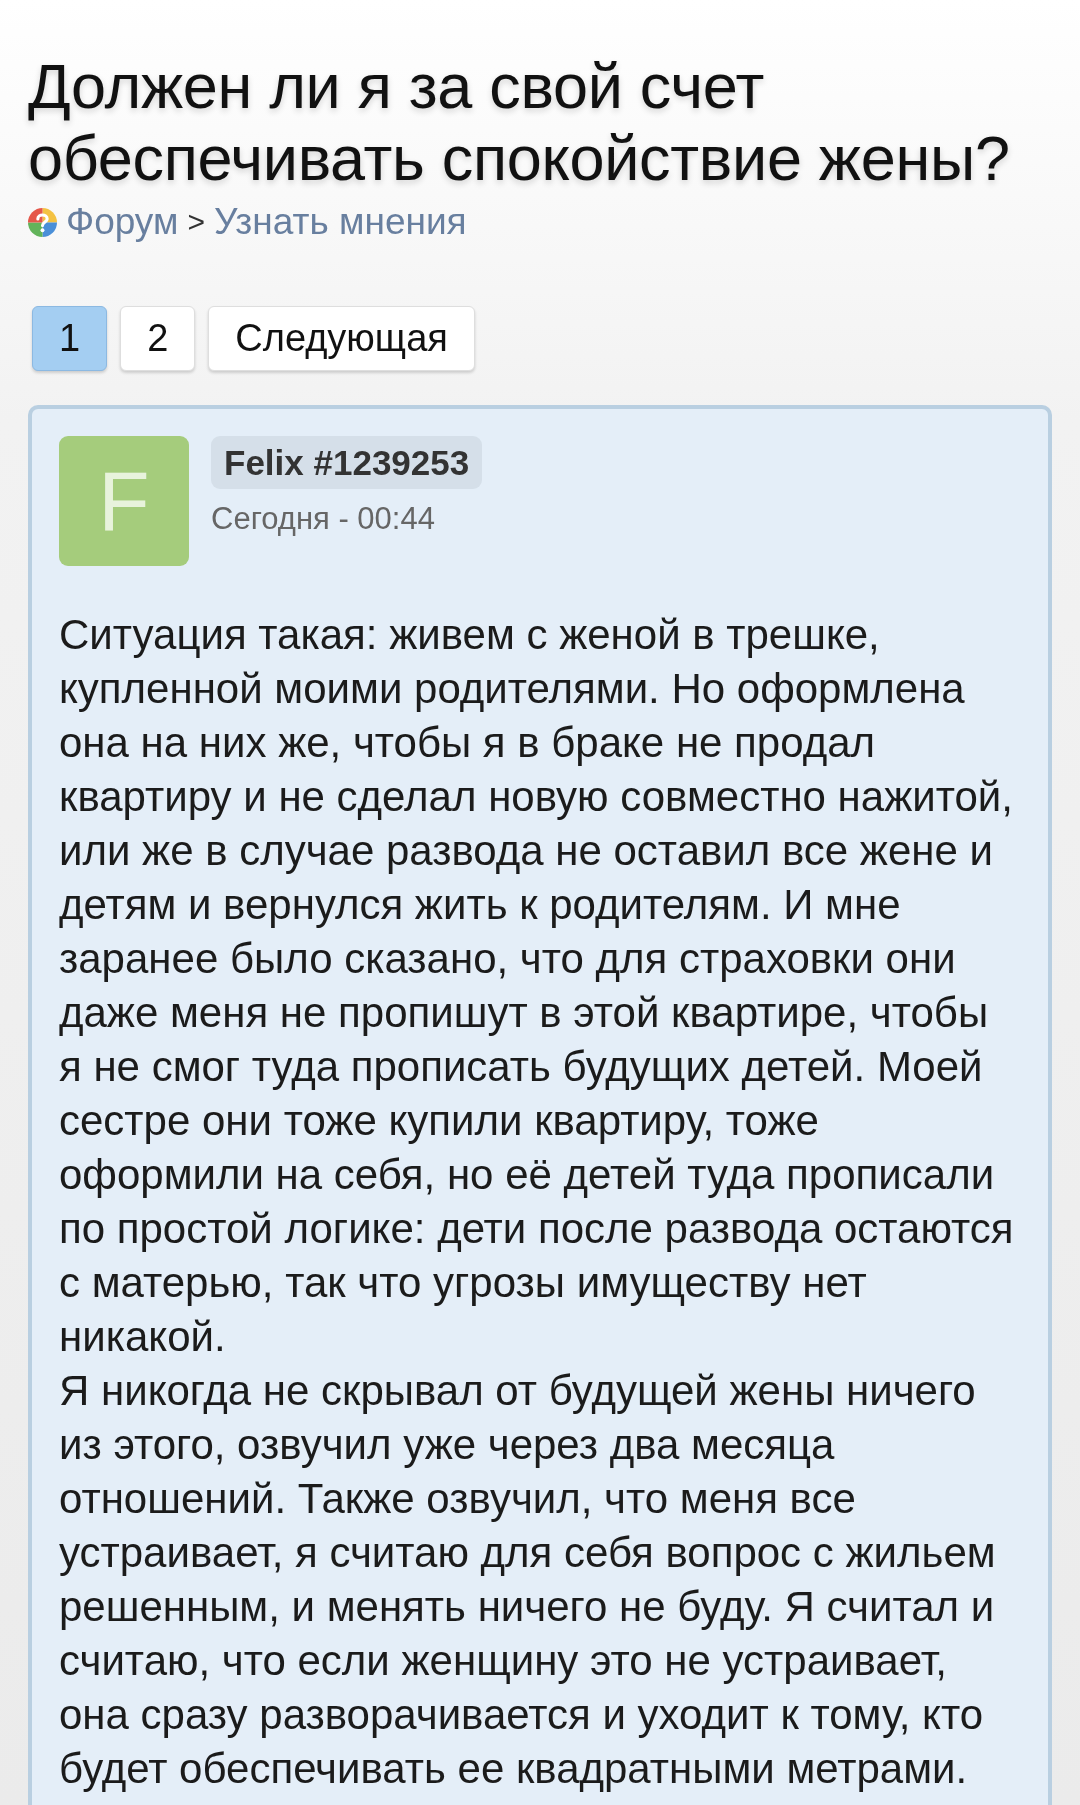 The width and height of the screenshot is (1080, 1805). What do you see at coordinates (122, 222) in the screenshot?
I see `breadcrumb-link: Форум` at bounding box center [122, 222].